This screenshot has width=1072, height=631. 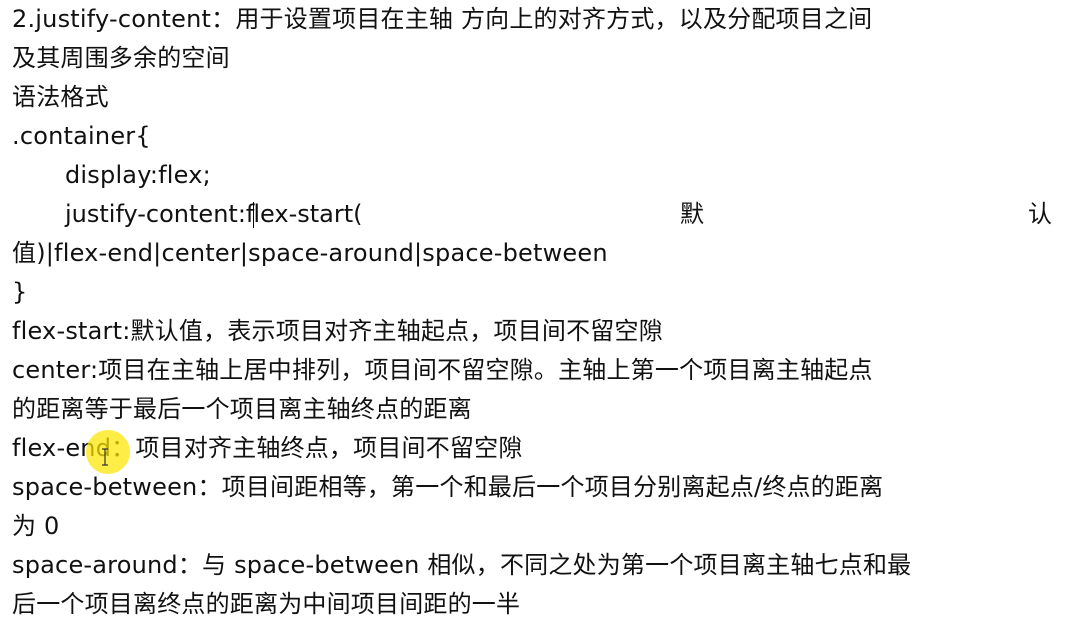 What do you see at coordinates (266, 604) in the screenshot?
I see `line-space-around-desc-cont: 后一个项目离终点的距离为中间项目间距的一半` at bounding box center [266, 604].